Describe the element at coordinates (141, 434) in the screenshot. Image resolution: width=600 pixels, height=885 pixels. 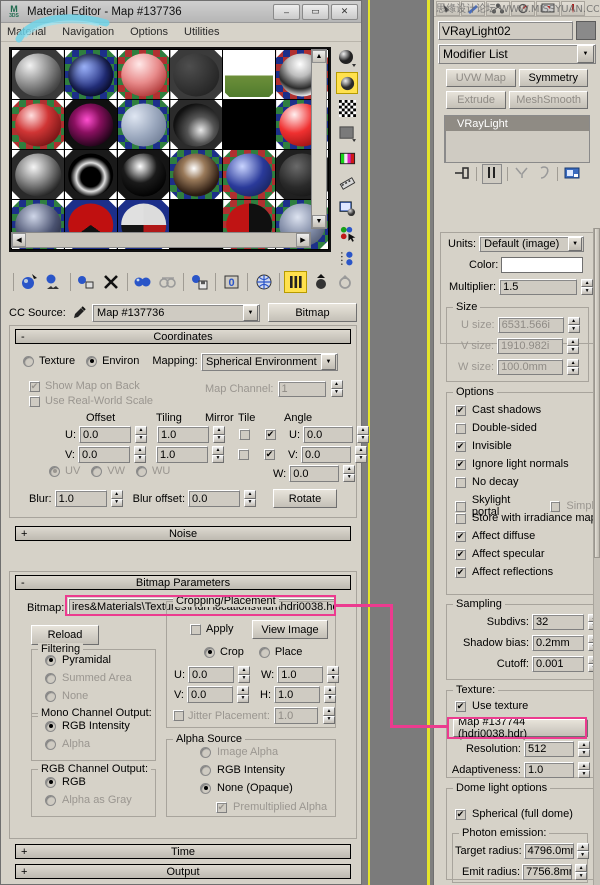
I see `offset-u-spinner: ▲ ▼` at that location.